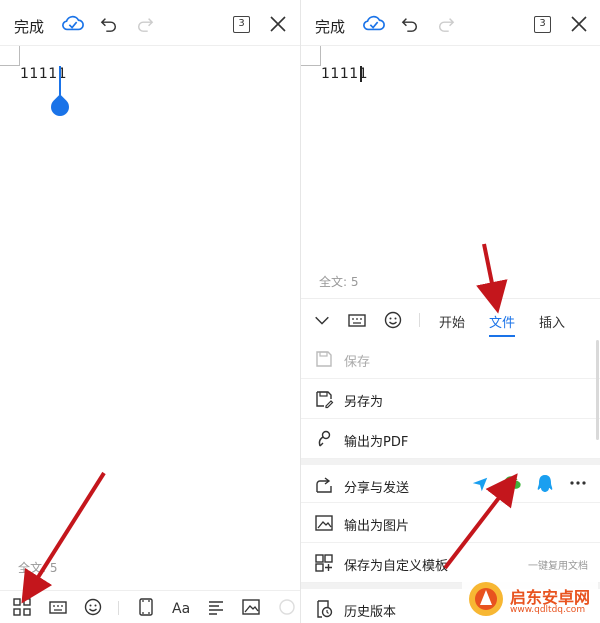 Image resolution: width=600 pixels, height=623 pixels. I want to click on menu-save-as: 另存为, so click(450, 399).